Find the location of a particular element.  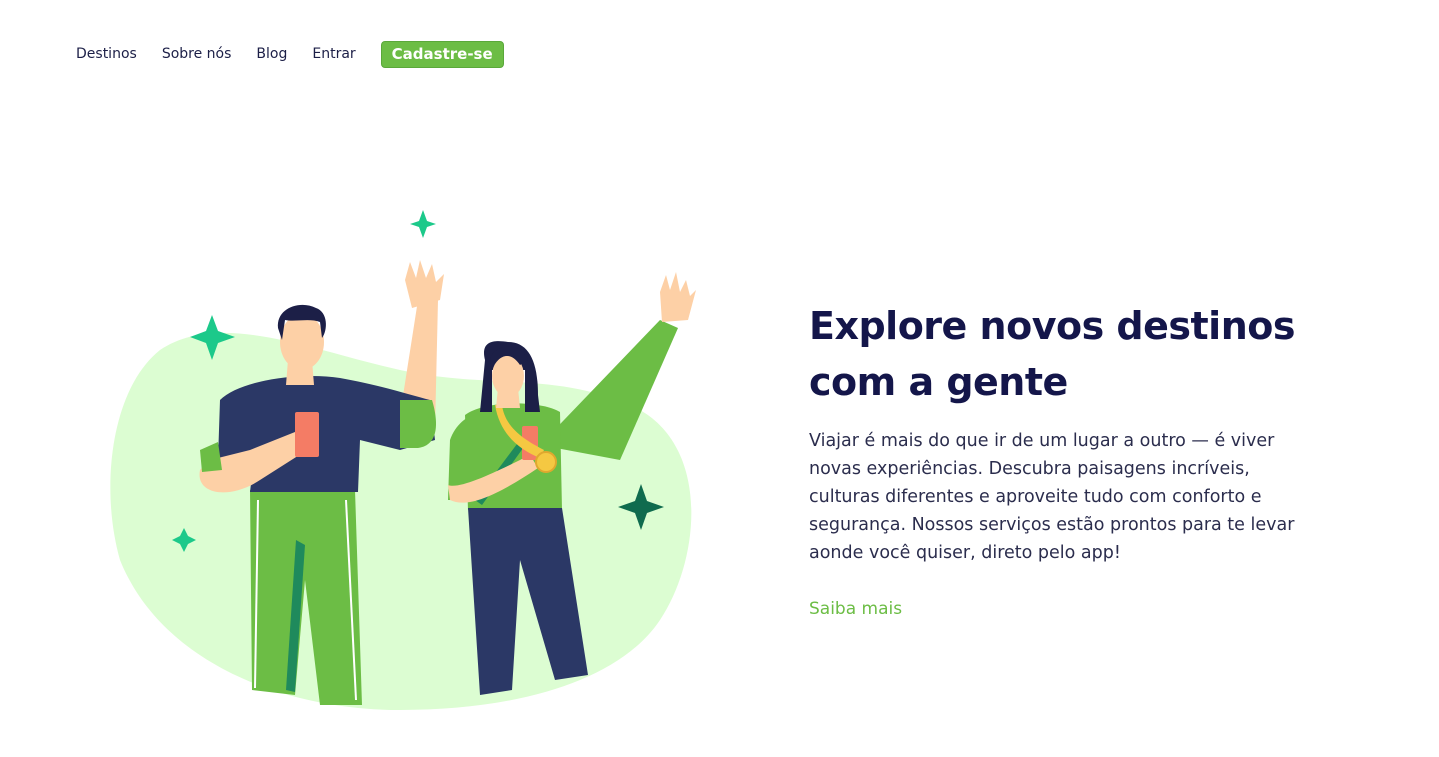

nav-link-sobre-nos: Sobre nós is located at coordinates (197, 54).